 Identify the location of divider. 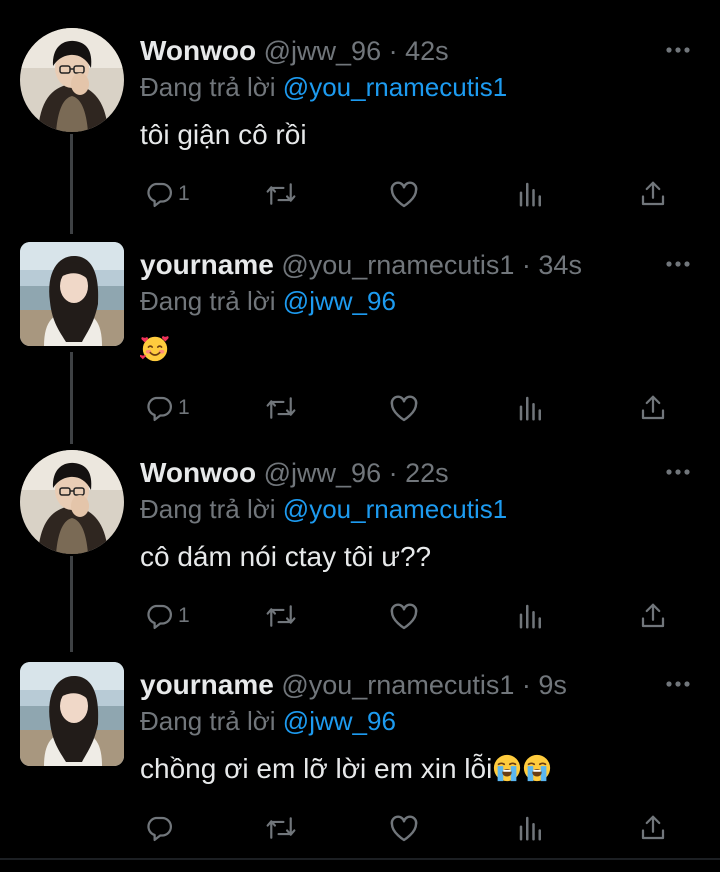
(360, 859).